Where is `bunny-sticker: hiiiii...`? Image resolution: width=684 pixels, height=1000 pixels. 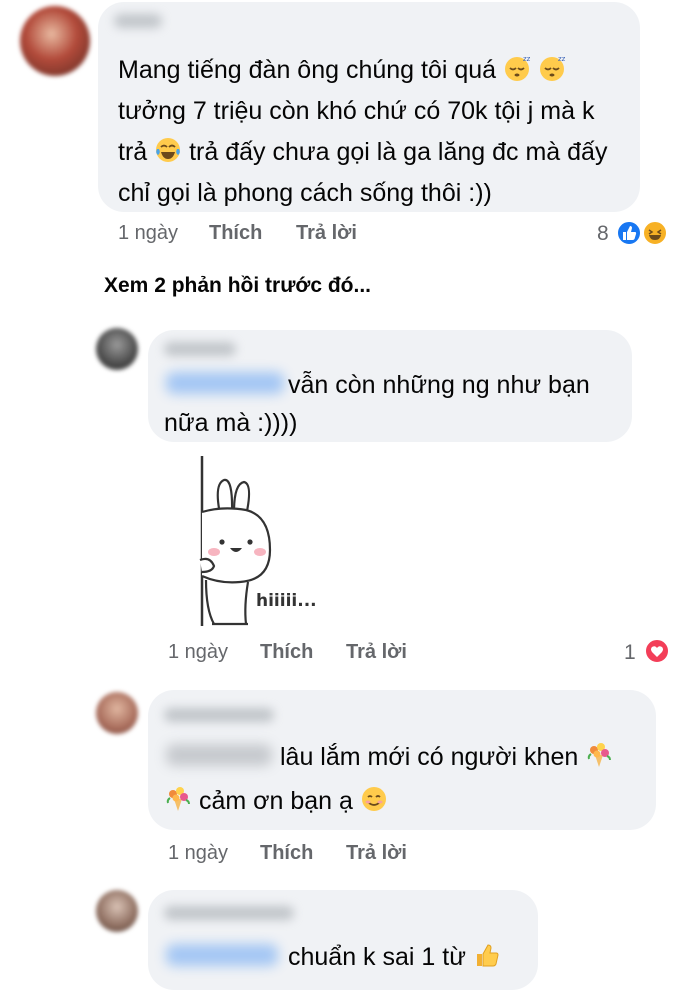
bunny-sticker: hiiiii... is located at coordinates (241, 541).